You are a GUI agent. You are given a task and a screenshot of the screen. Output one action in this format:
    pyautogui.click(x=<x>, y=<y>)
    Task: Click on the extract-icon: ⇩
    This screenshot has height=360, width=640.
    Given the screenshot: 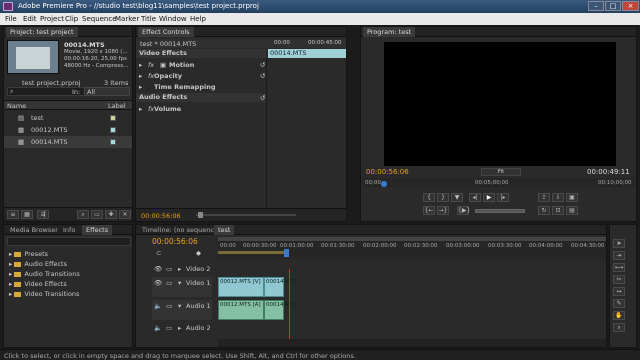 What is the action you would take?
    pyautogui.click(x=558, y=197)
    